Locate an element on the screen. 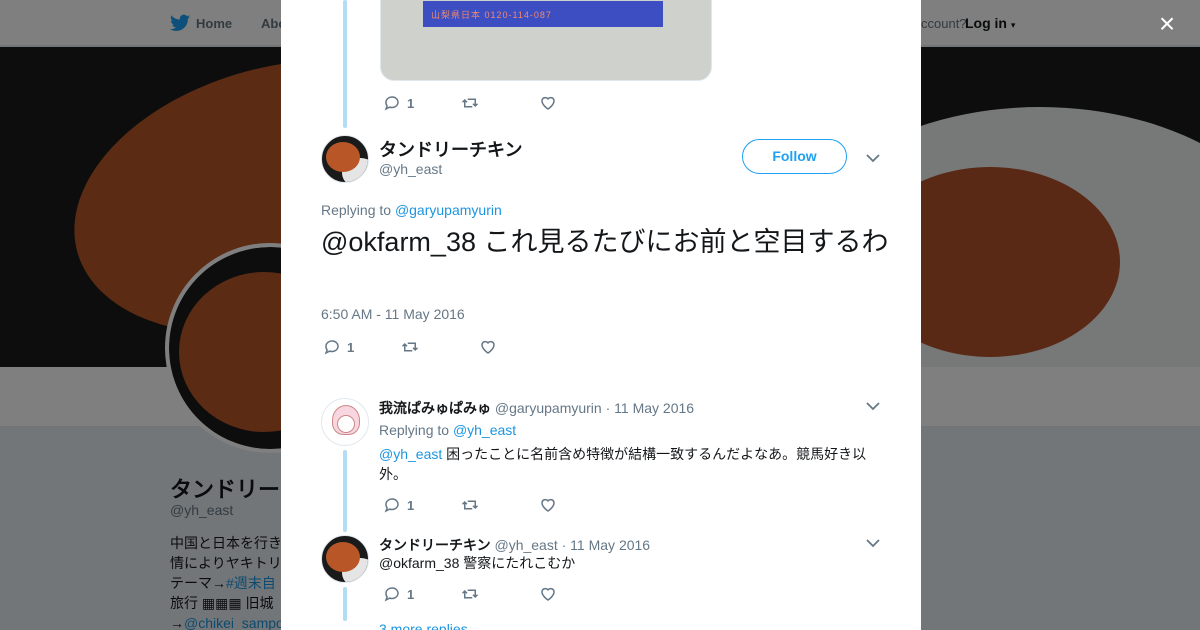  main-tweet-text: @okfarm_38 これ見るたびにお前と空目するわ is located at coordinates (605, 242).